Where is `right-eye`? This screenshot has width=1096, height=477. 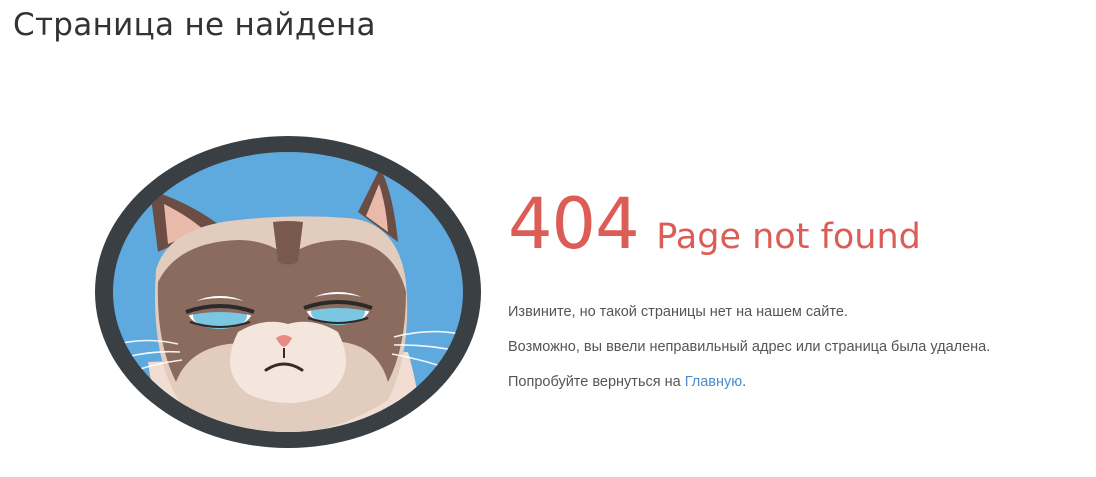 right-eye is located at coordinates (338, 308).